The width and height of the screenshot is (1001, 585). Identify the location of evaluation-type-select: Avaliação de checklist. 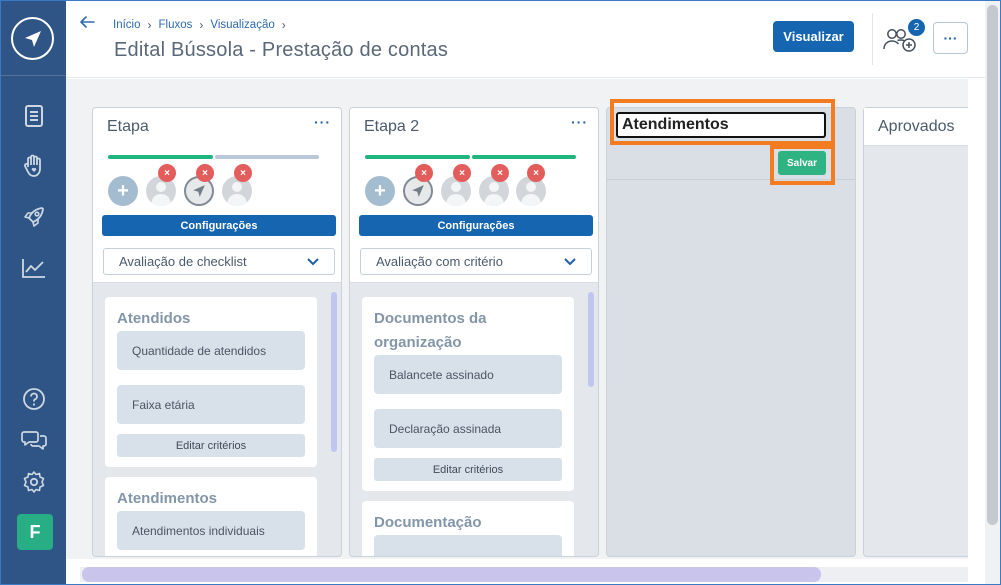
(219, 261).